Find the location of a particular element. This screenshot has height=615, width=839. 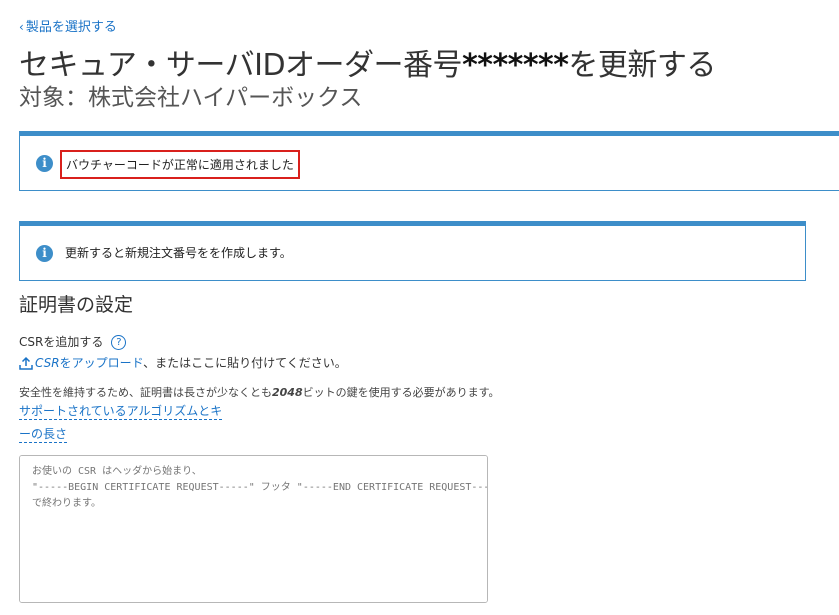

voucher-success-notice: i バウチャーコードが正常に適用されました is located at coordinates (429, 161).